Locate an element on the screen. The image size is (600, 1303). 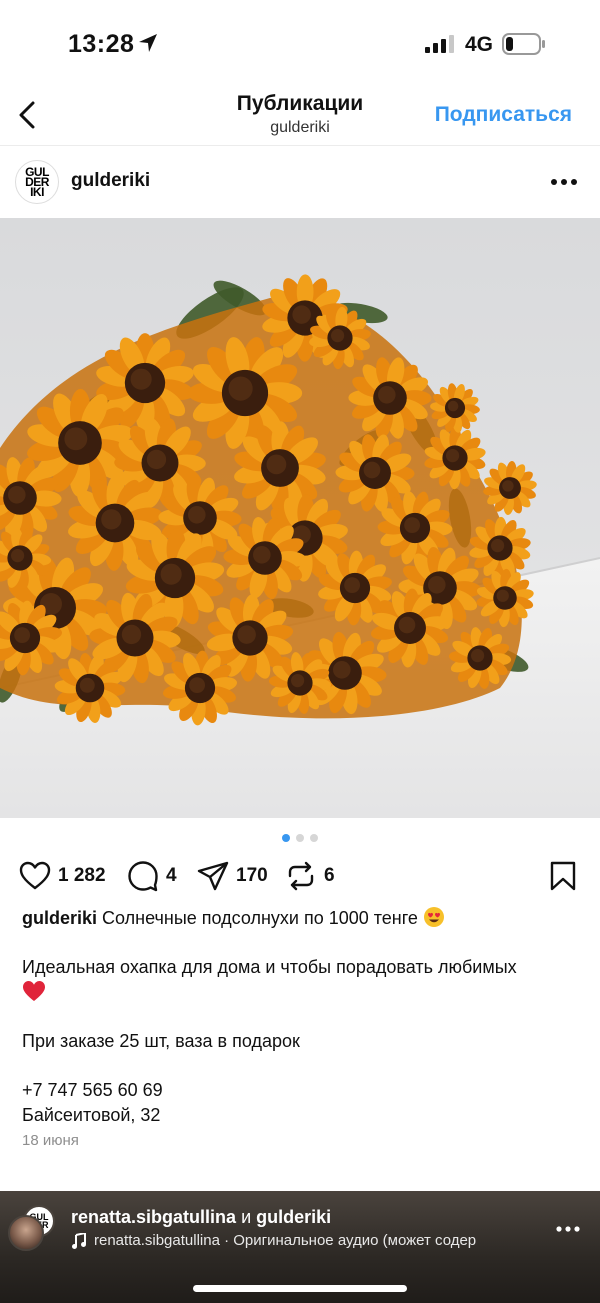
caption-phone: +7 747 565 60 69 is located at coordinates (292, 1090).